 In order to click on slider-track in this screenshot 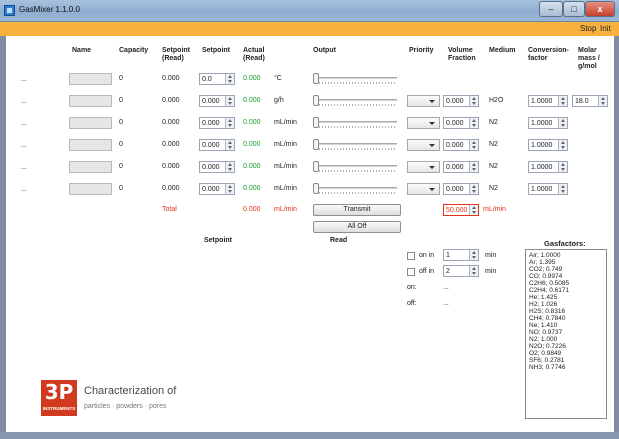, I will do `click(356, 144)`.